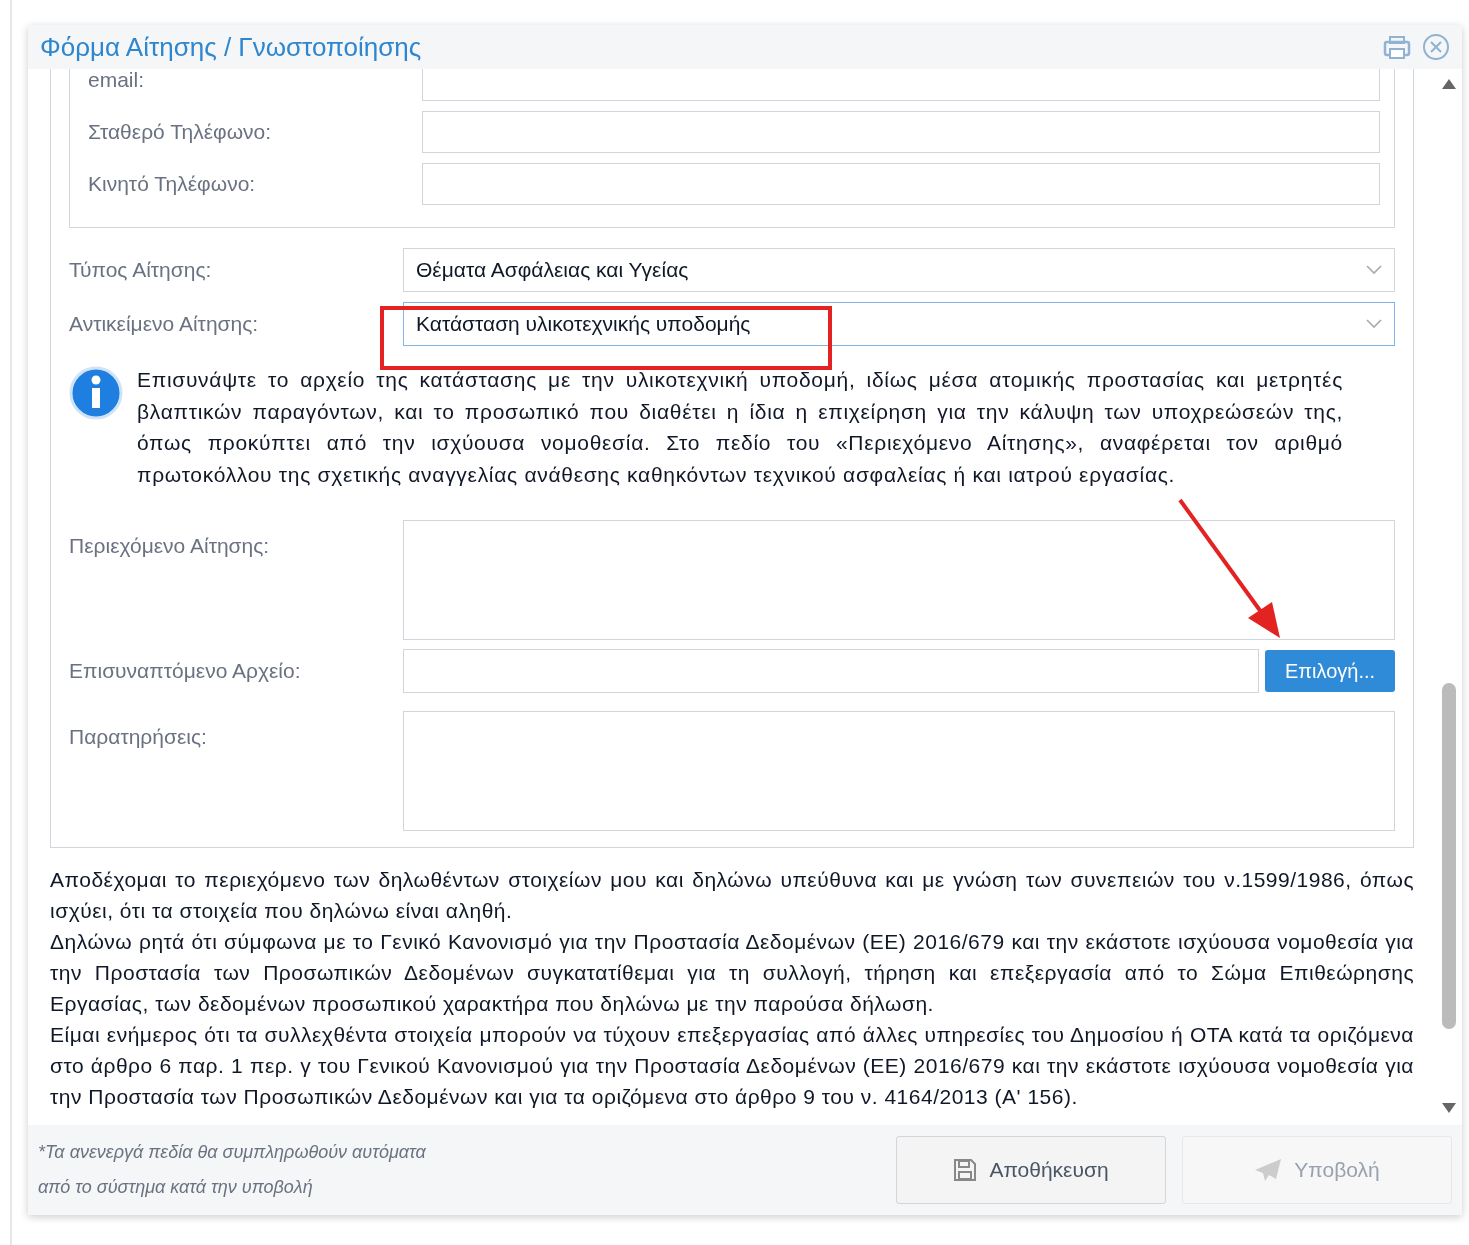 The image size is (1469, 1245). I want to click on select-field: Κατάσταση υλικοτεχνικής υποδομής, so click(899, 324).